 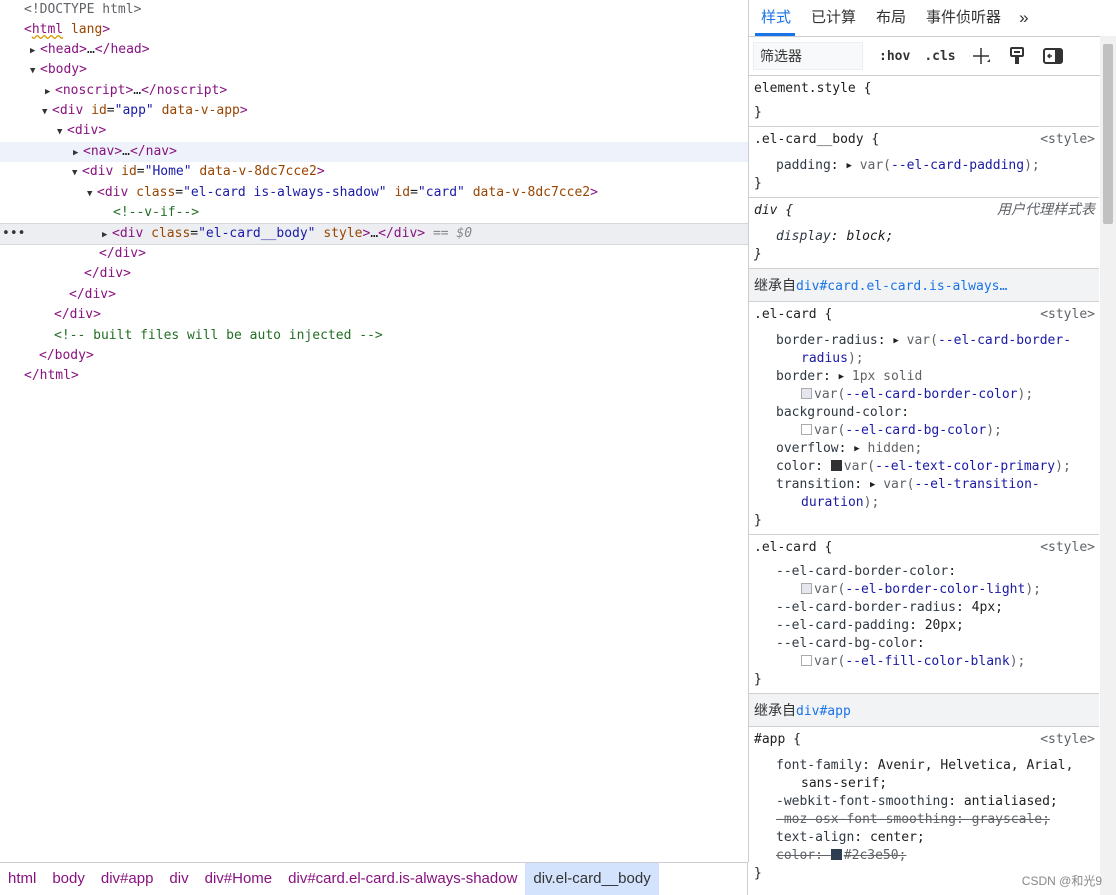 I want to click on rule-div-ua: 用户代理样式表 div { display: block; }, so click(x=924, y=233).